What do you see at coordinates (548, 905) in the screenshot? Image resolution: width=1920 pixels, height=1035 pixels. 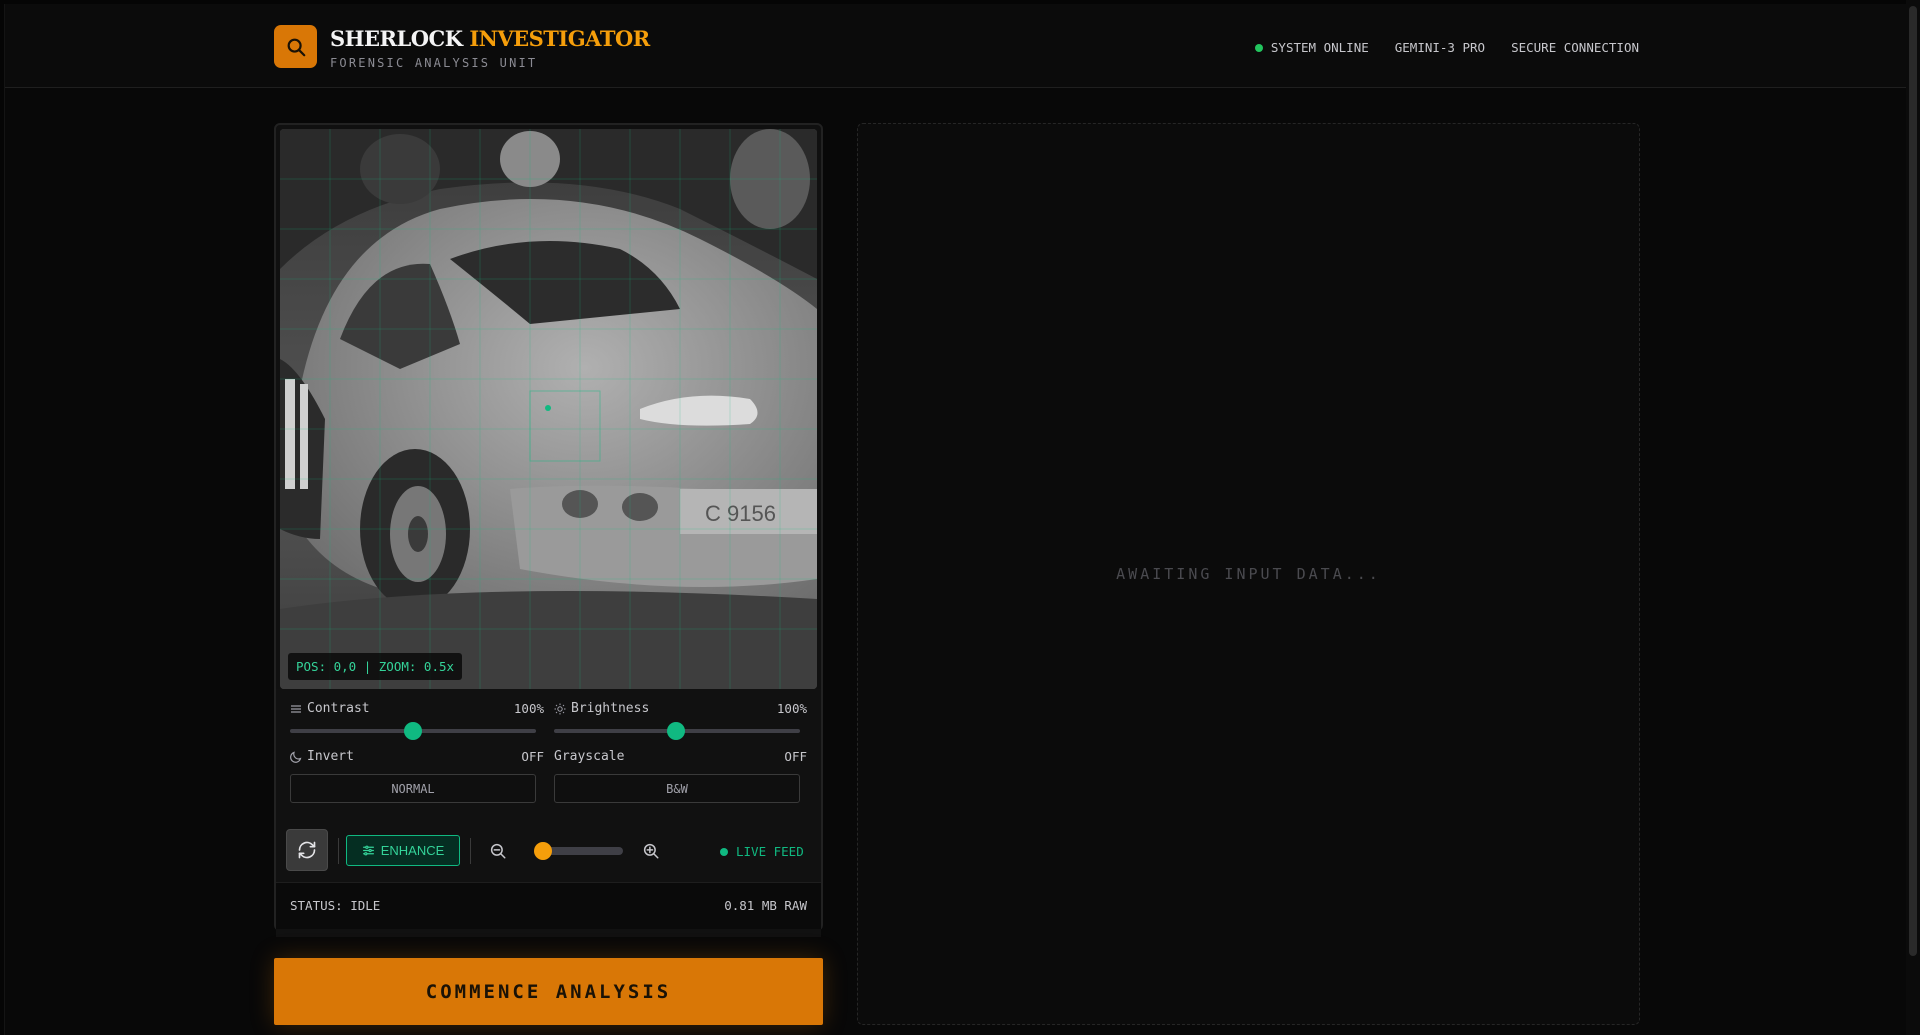 I see `status-bar: STATUS: IDLE 0.81 MB RAW` at bounding box center [548, 905].